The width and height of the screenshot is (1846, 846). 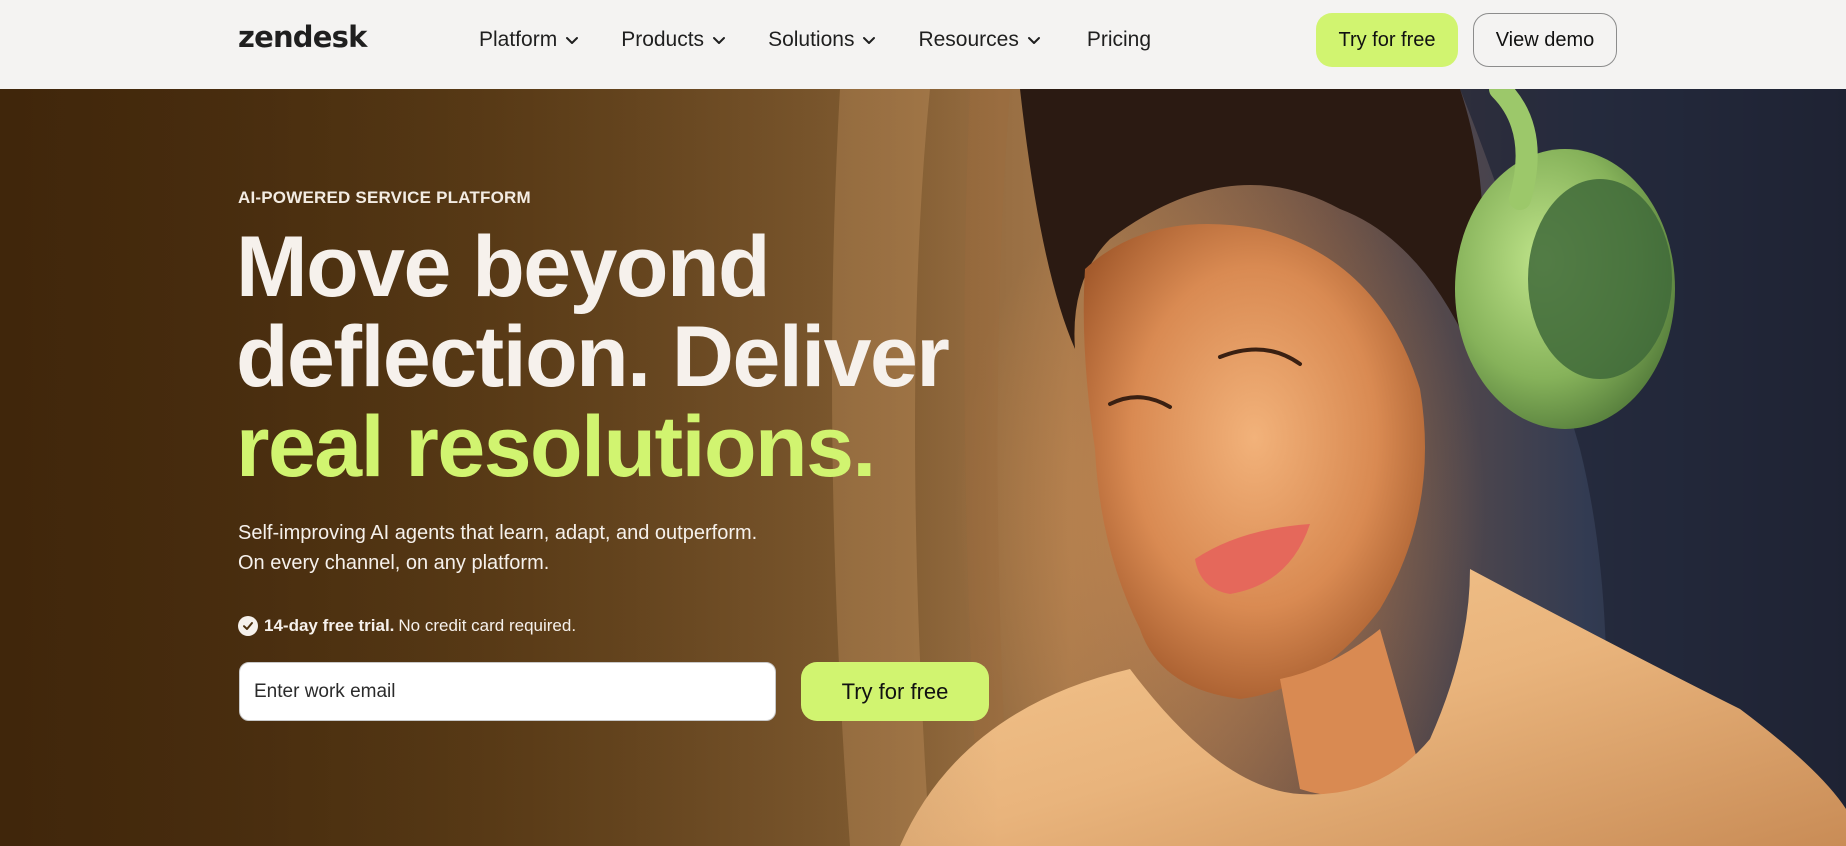 What do you see at coordinates (329, 625) in the screenshot?
I see `trial-bold-text: 14-day free trial.` at bounding box center [329, 625].